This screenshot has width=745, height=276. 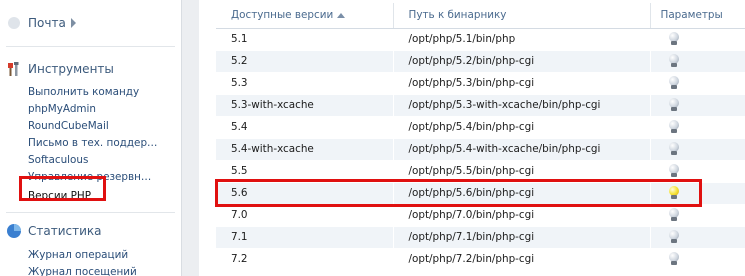 I want to click on table-row: 5.4 /opt/php/5.4/bin/php-cgi, so click(x=480, y=127).